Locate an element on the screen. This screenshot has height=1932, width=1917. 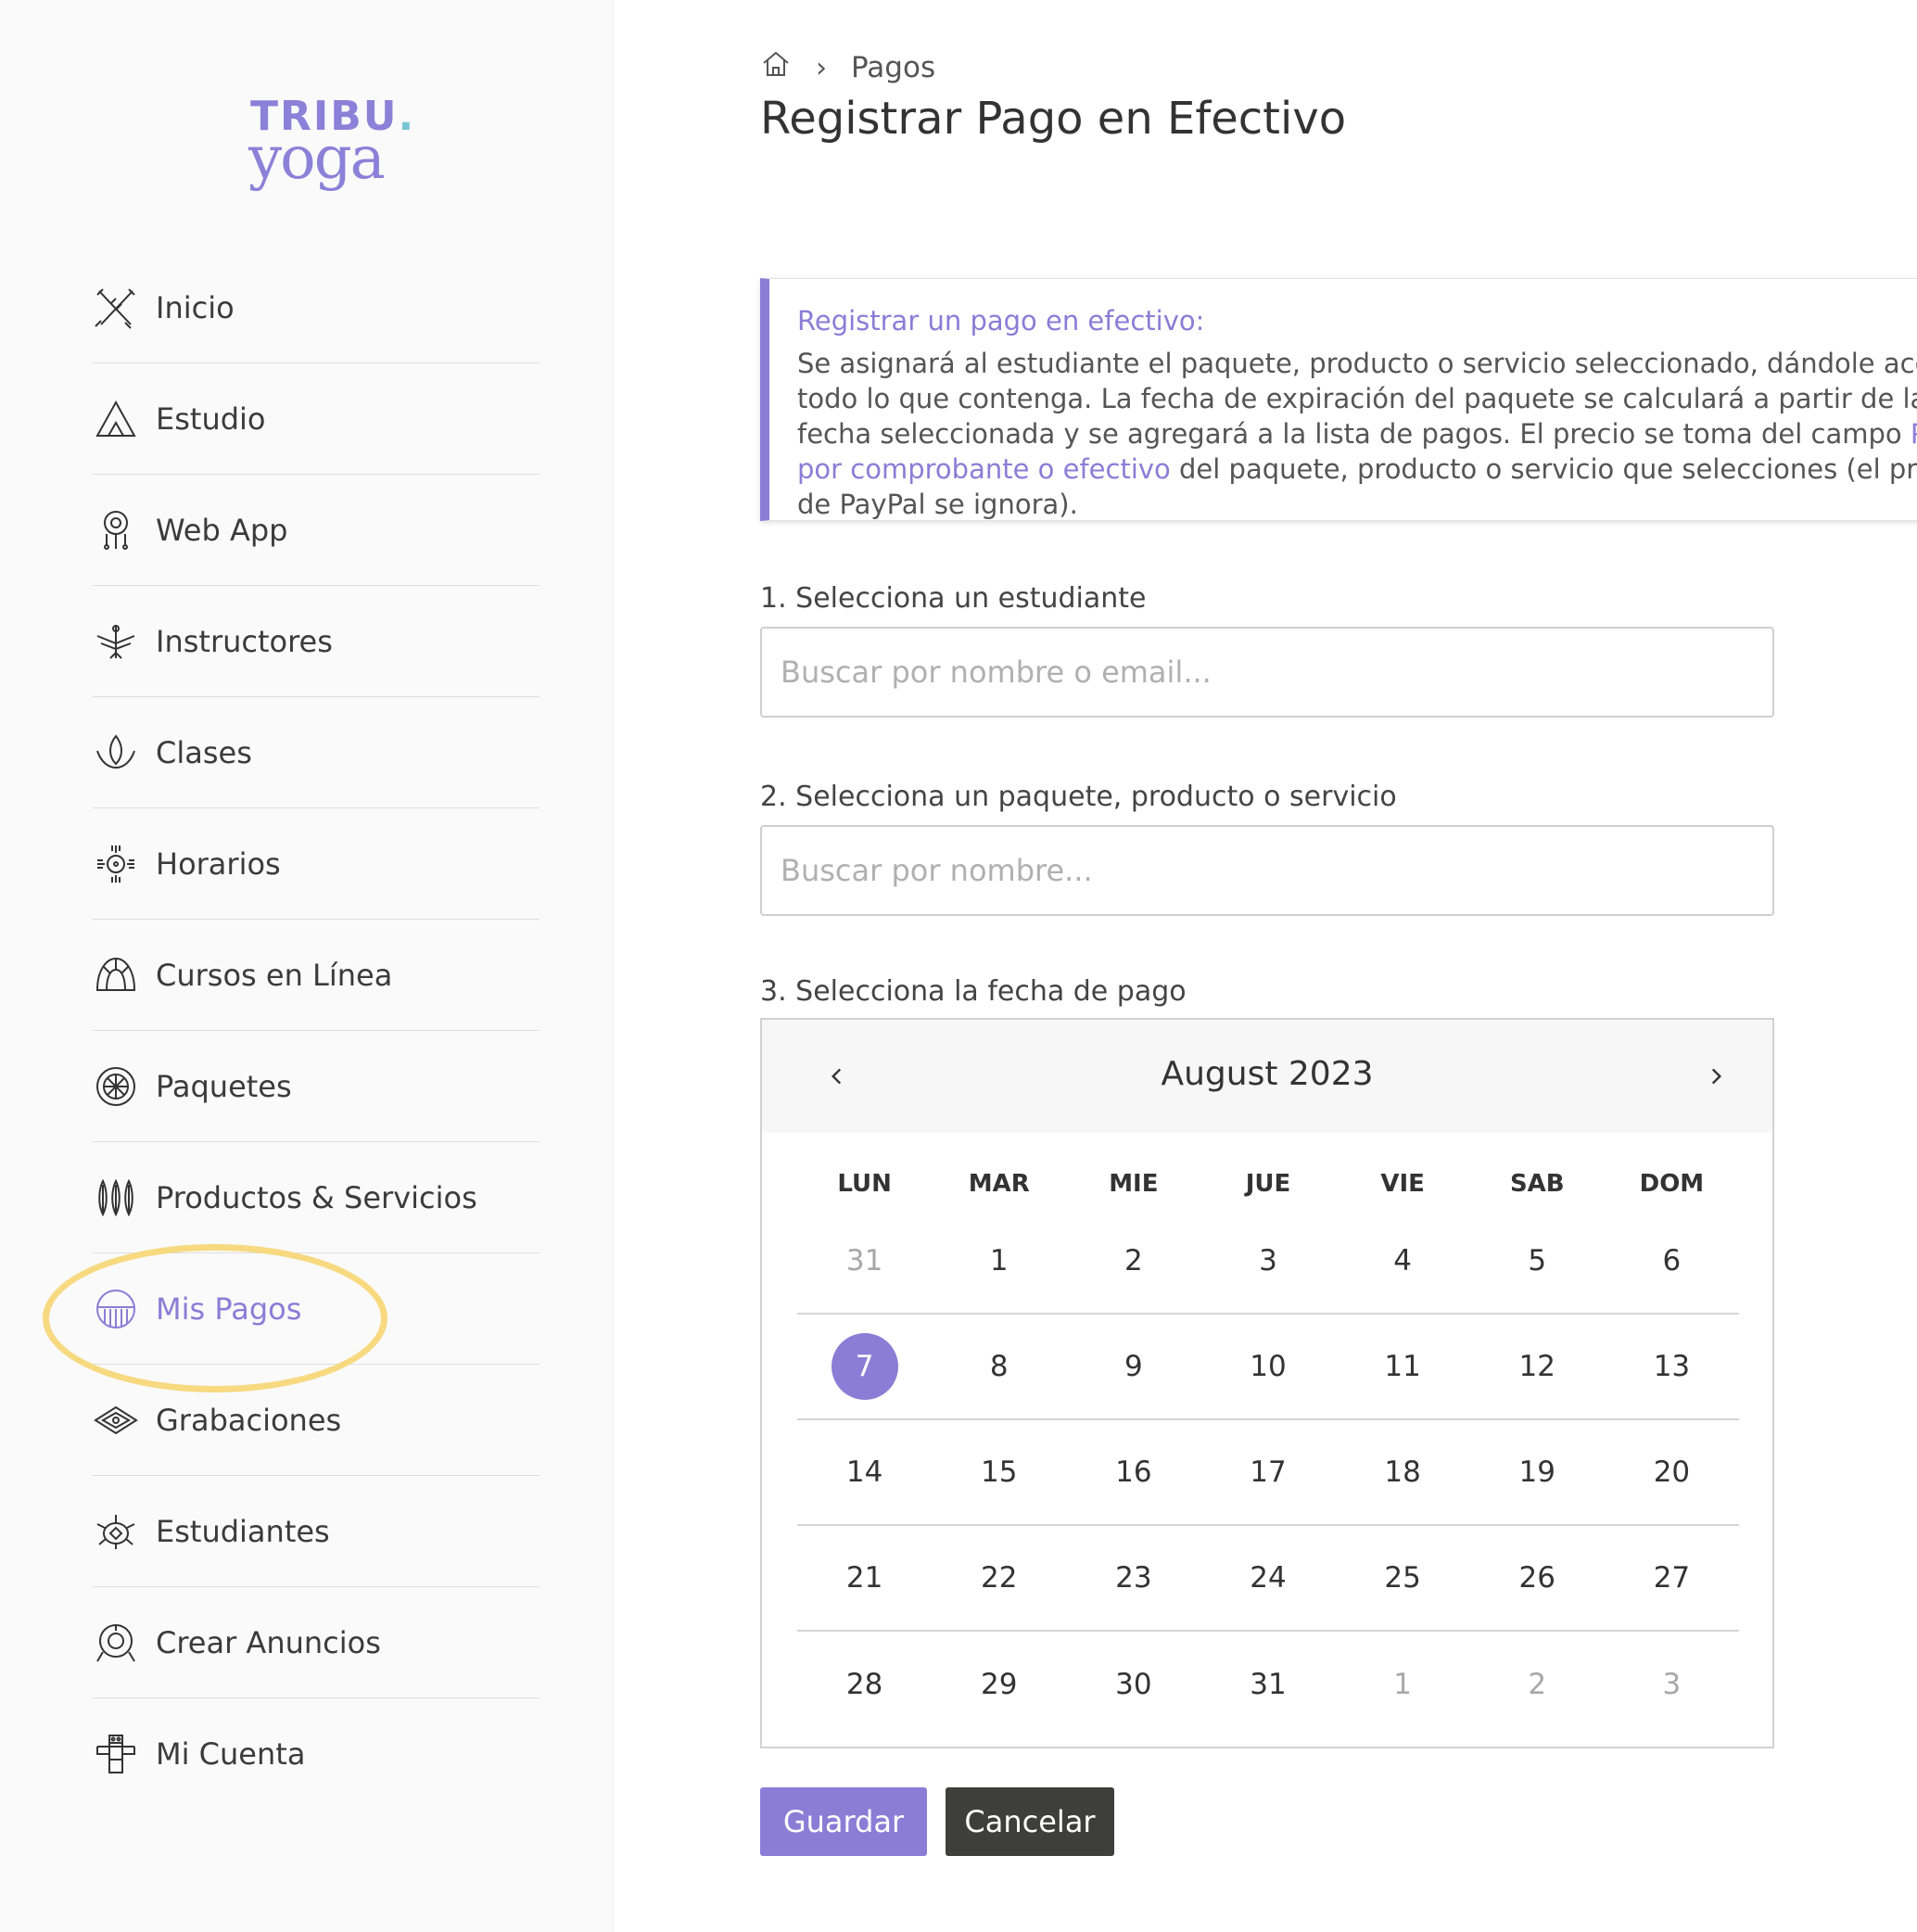
calendar-day-number: 1 is located at coordinates (1402, 1684).